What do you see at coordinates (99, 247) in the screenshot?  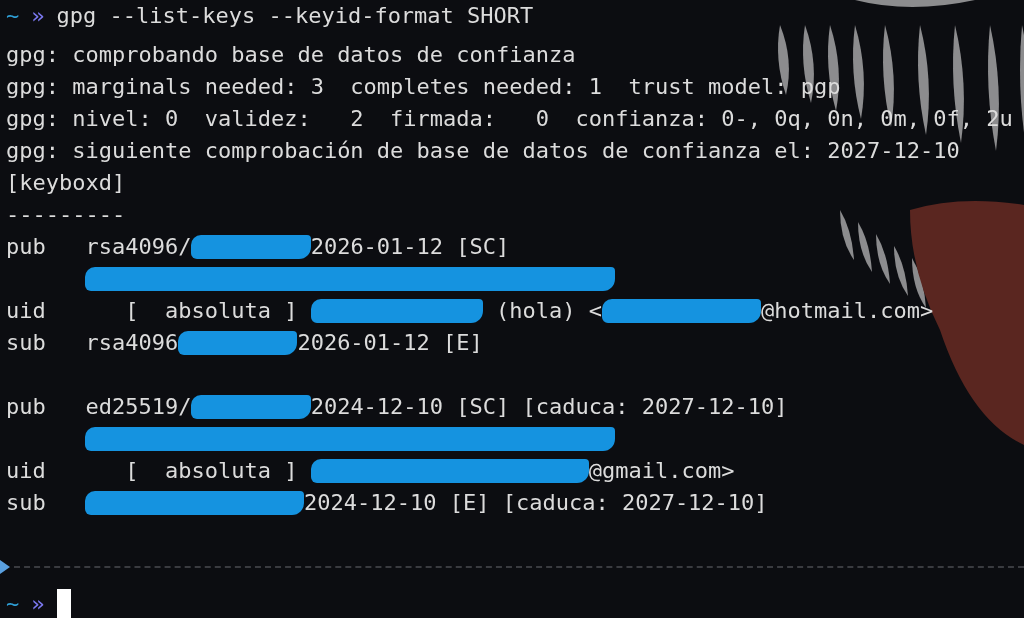 I see `output-text: pub rsa4096/` at bounding box center [99, 247].